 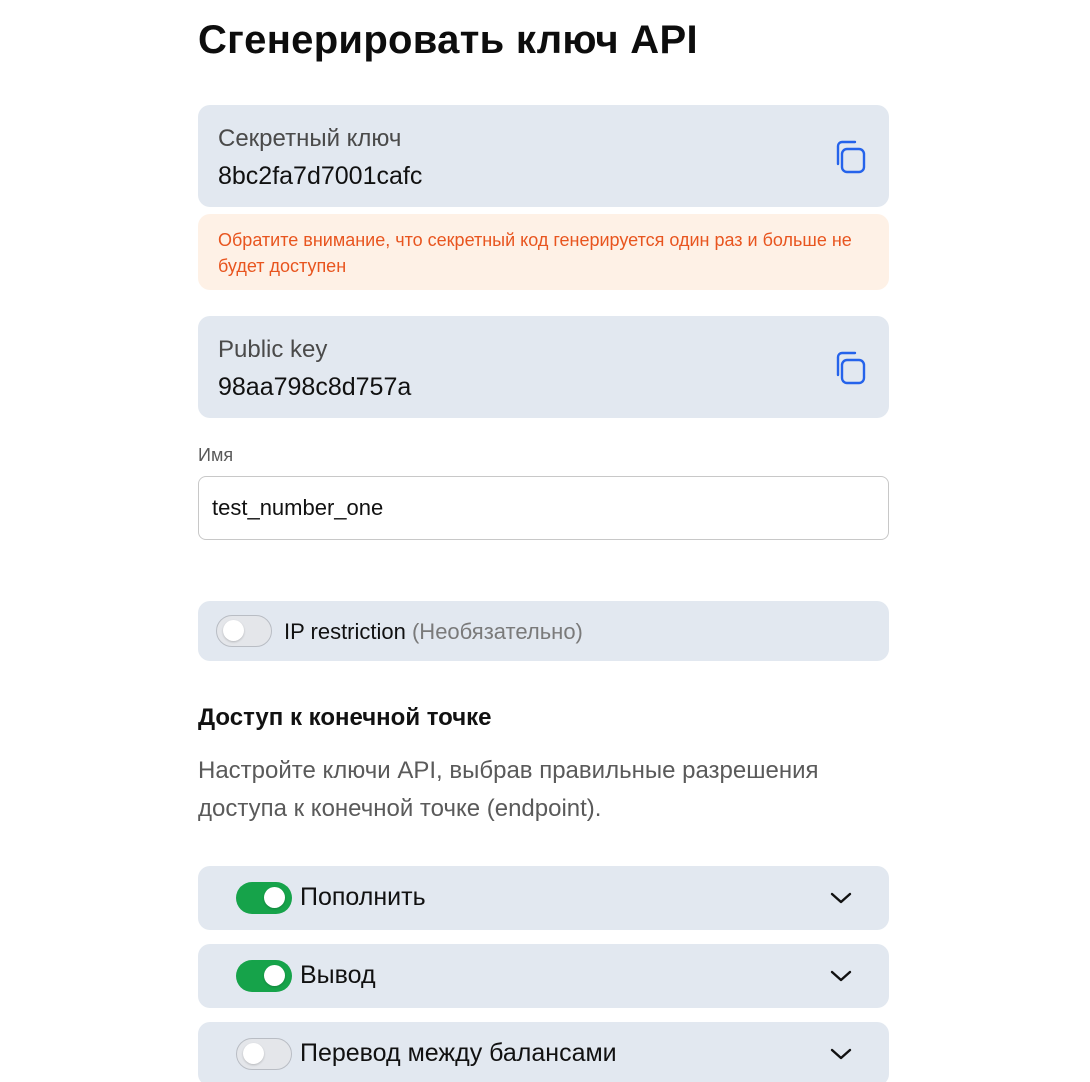 I want to click on copy-public-key-button, so click(x=850, y=368).